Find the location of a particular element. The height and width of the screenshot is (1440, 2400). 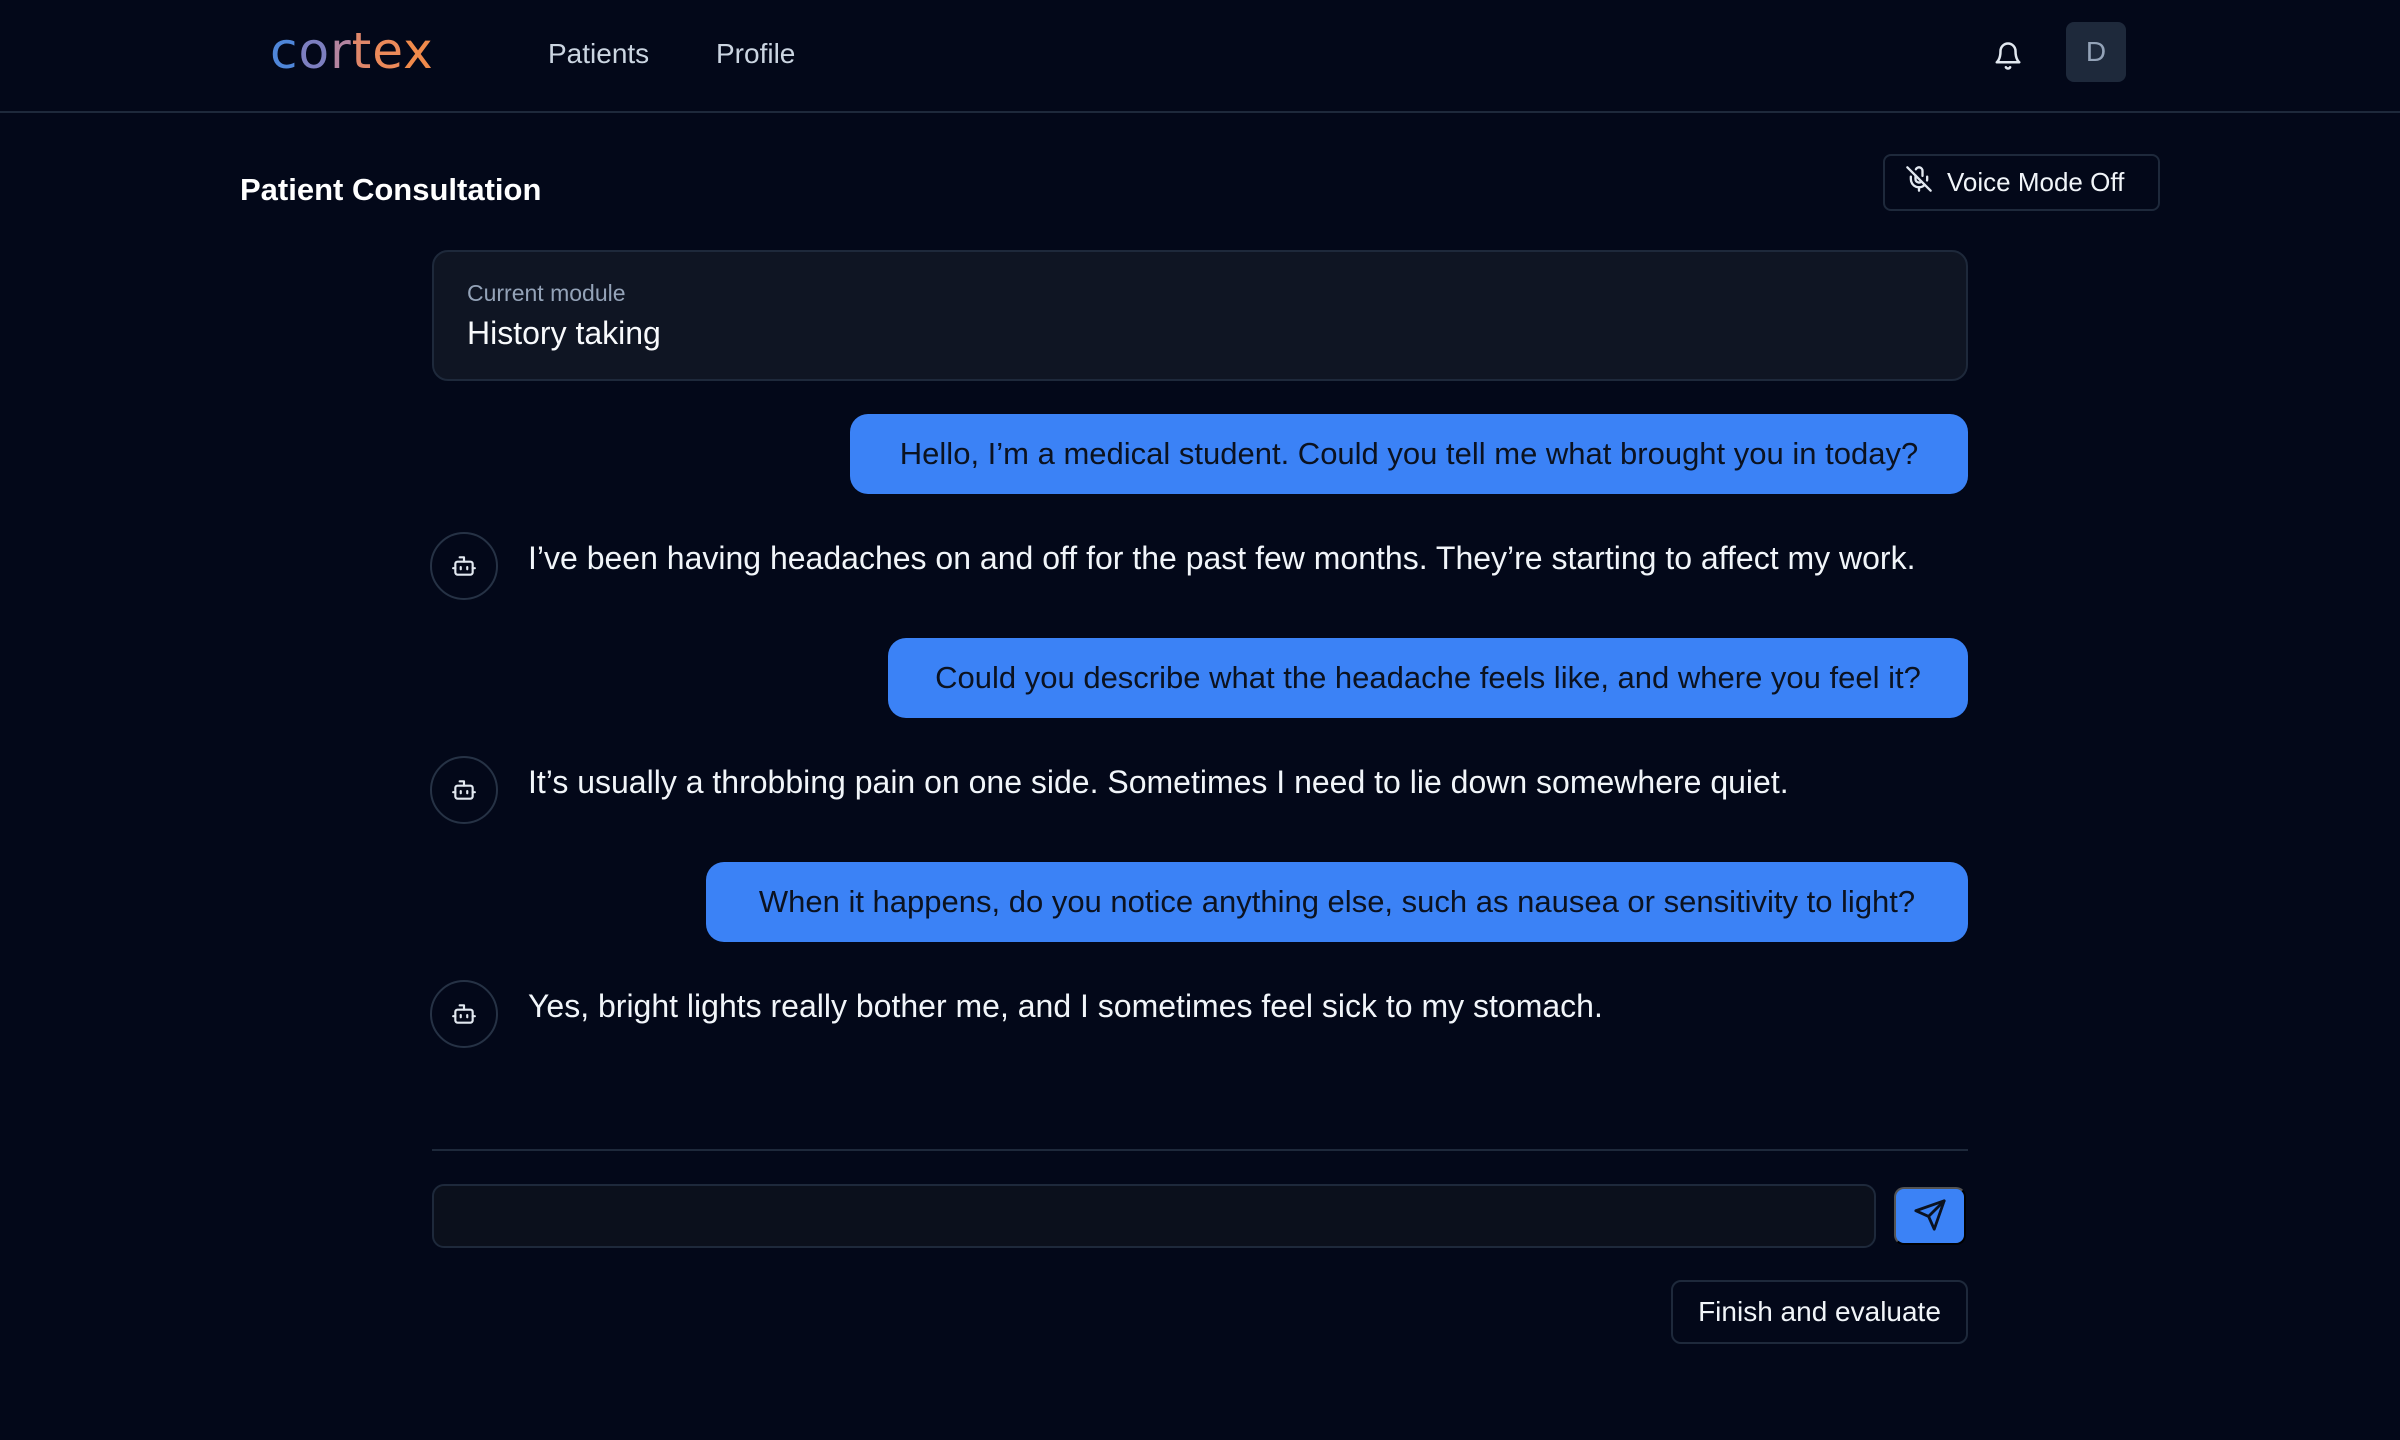

cortex-logo: cortex is located at coordinates (352, 51).